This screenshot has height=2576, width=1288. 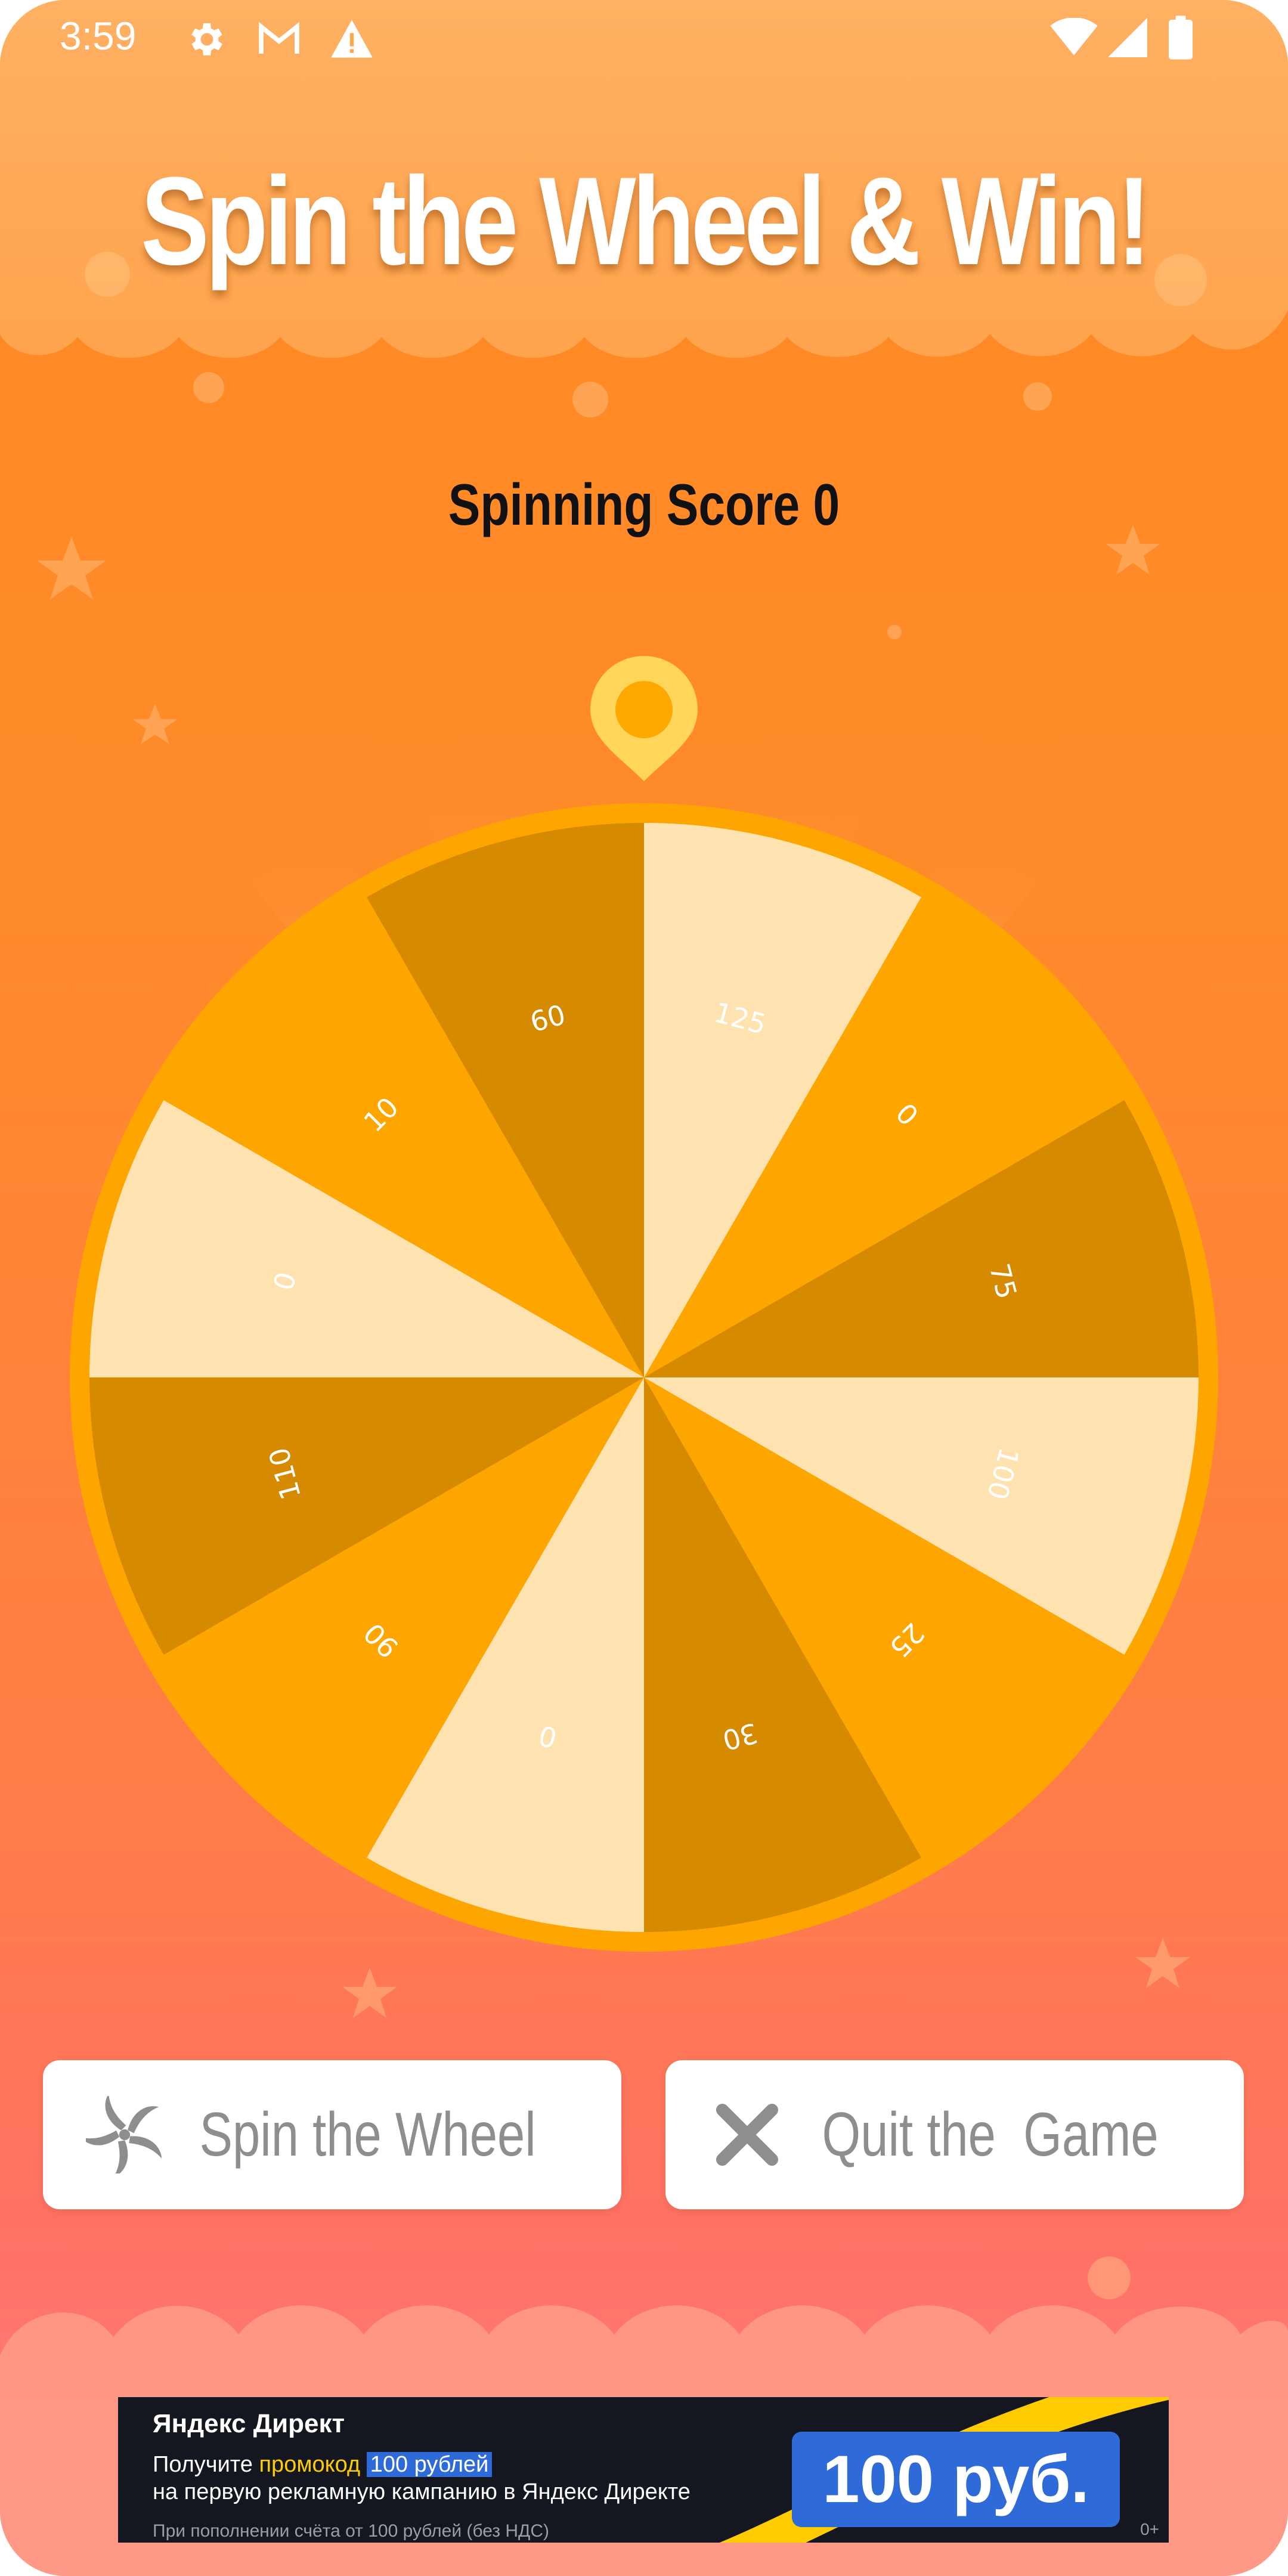 I want to click on spin-the-wheel-button: Spin the Wheel, so click(x=332, y=2134).